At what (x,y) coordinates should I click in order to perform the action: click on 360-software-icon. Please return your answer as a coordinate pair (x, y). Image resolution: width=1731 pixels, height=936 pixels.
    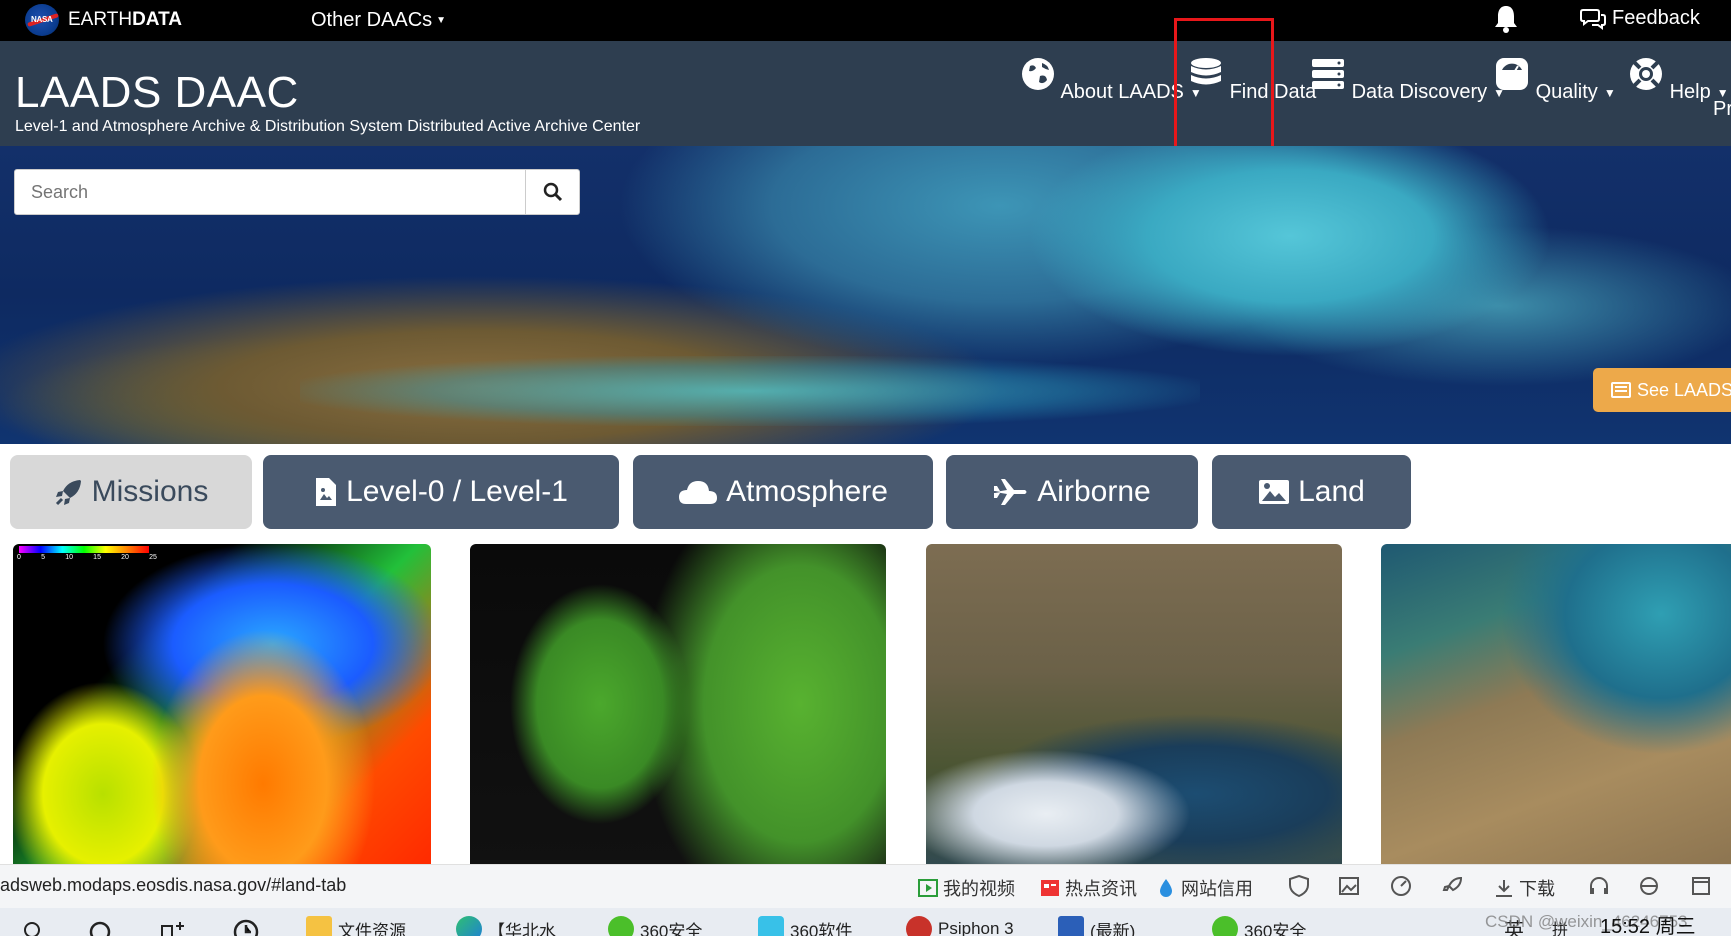
    Looking at the image, I should click on (771, 926).